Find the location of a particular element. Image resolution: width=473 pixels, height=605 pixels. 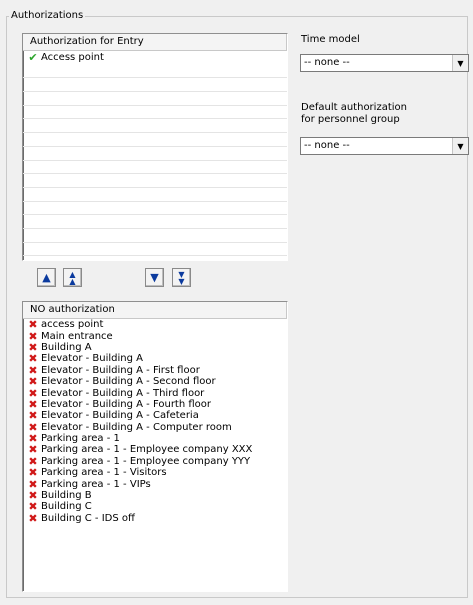

list-item: ✖ Elevator - Building A - Second floor is located at coordinates (155, 381).